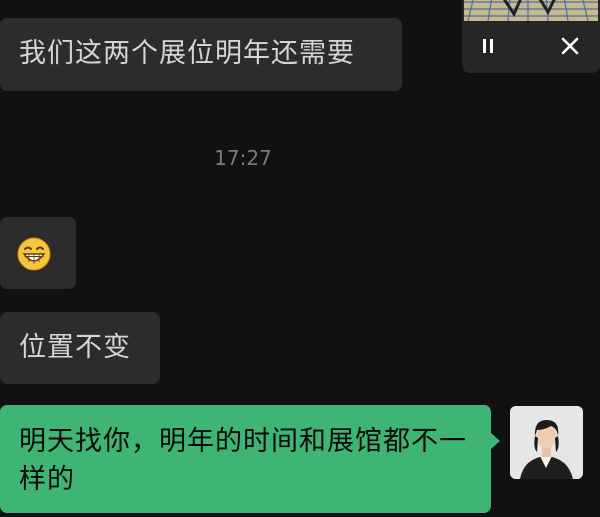  I want to click on avatar-image, so click(546, 442).